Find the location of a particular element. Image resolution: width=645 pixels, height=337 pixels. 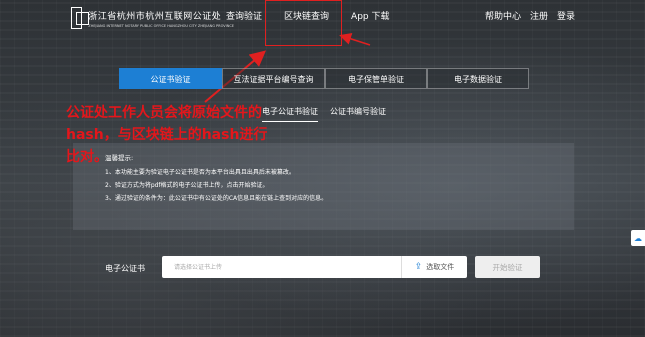

nav-app-download: App 下载 is located at coordinates (370, 15).